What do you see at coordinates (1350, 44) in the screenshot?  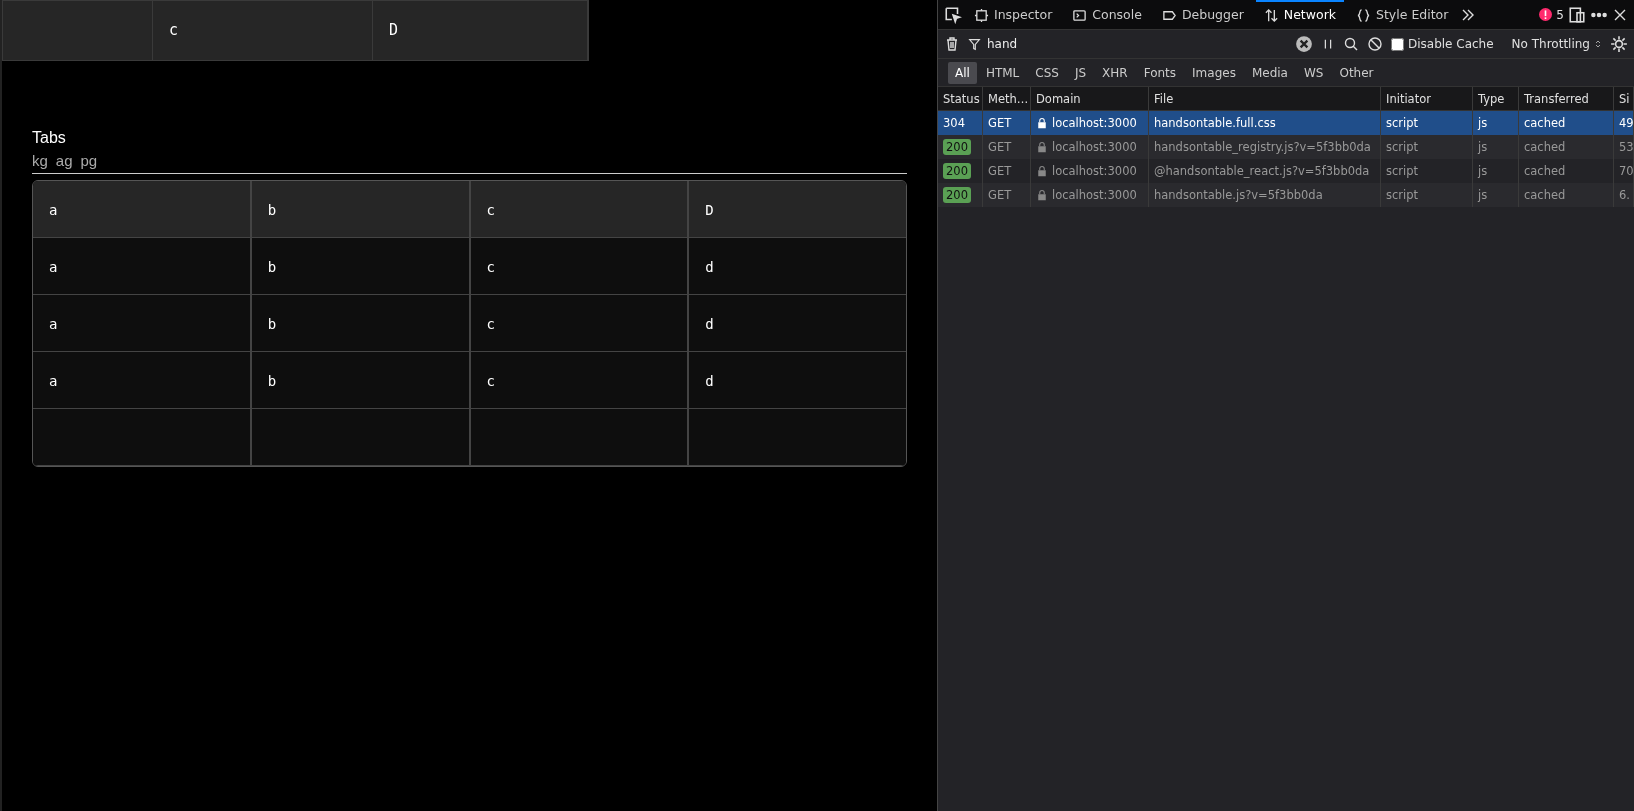 I see `search-icon` at bounding box center [1350, 44].